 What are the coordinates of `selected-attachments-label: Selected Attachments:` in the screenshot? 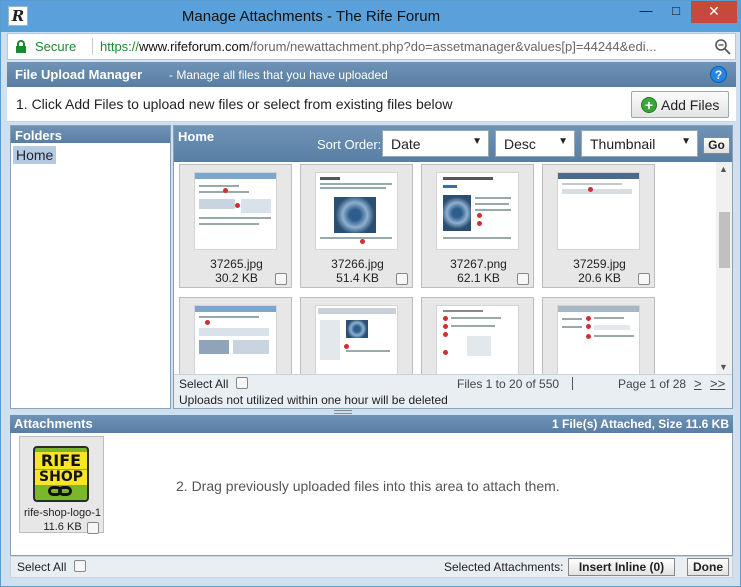 It's located at (504, 567).